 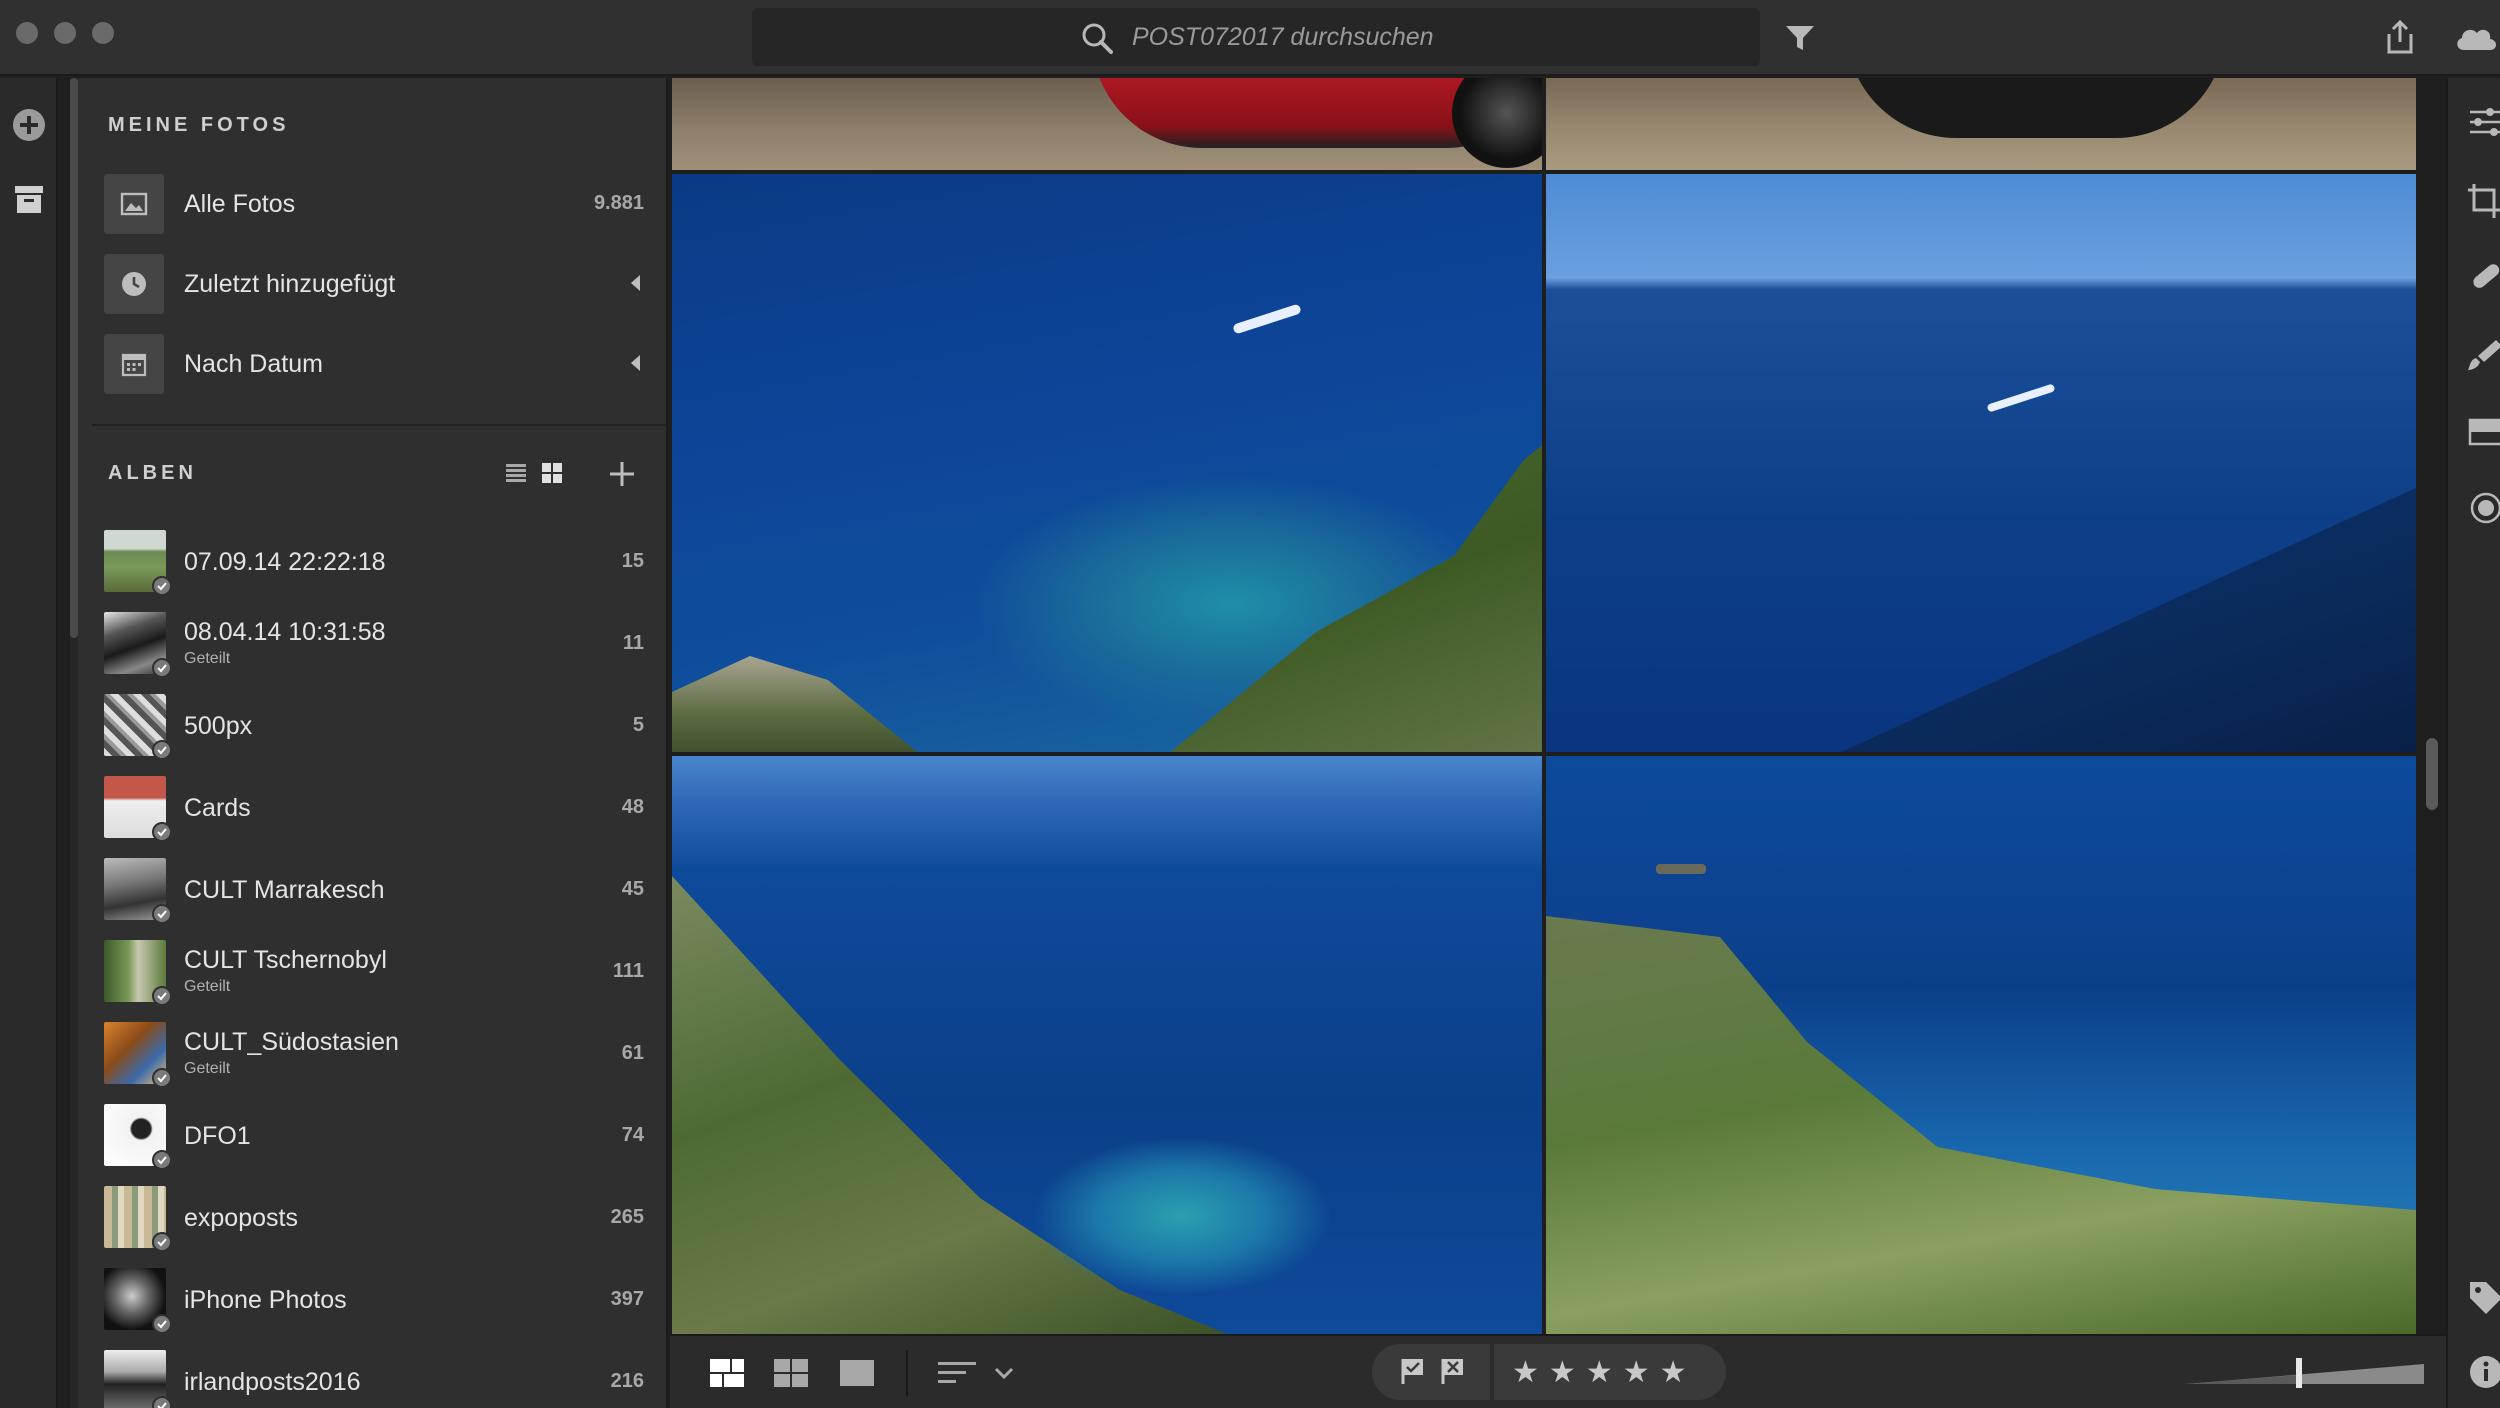 I want to click on star-rating-filter: ★ ★ ★ ★ ★, so click(x=1599, y=1373).